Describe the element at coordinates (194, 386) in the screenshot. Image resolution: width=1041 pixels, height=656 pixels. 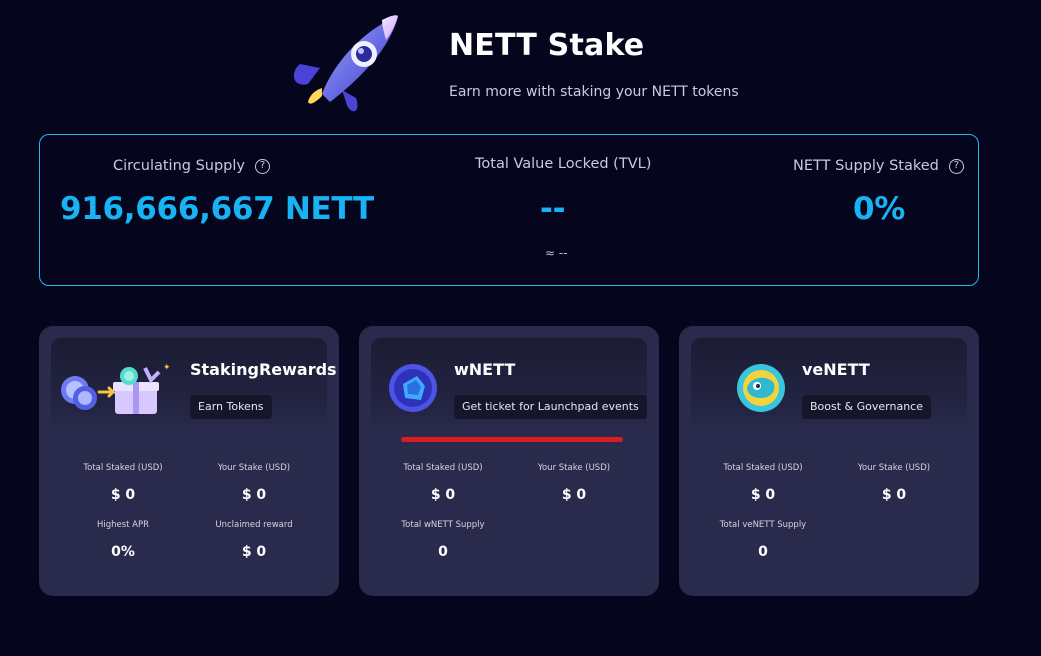
I see `card-header: ✦ StakingRewards Earn Tokens` at that location.